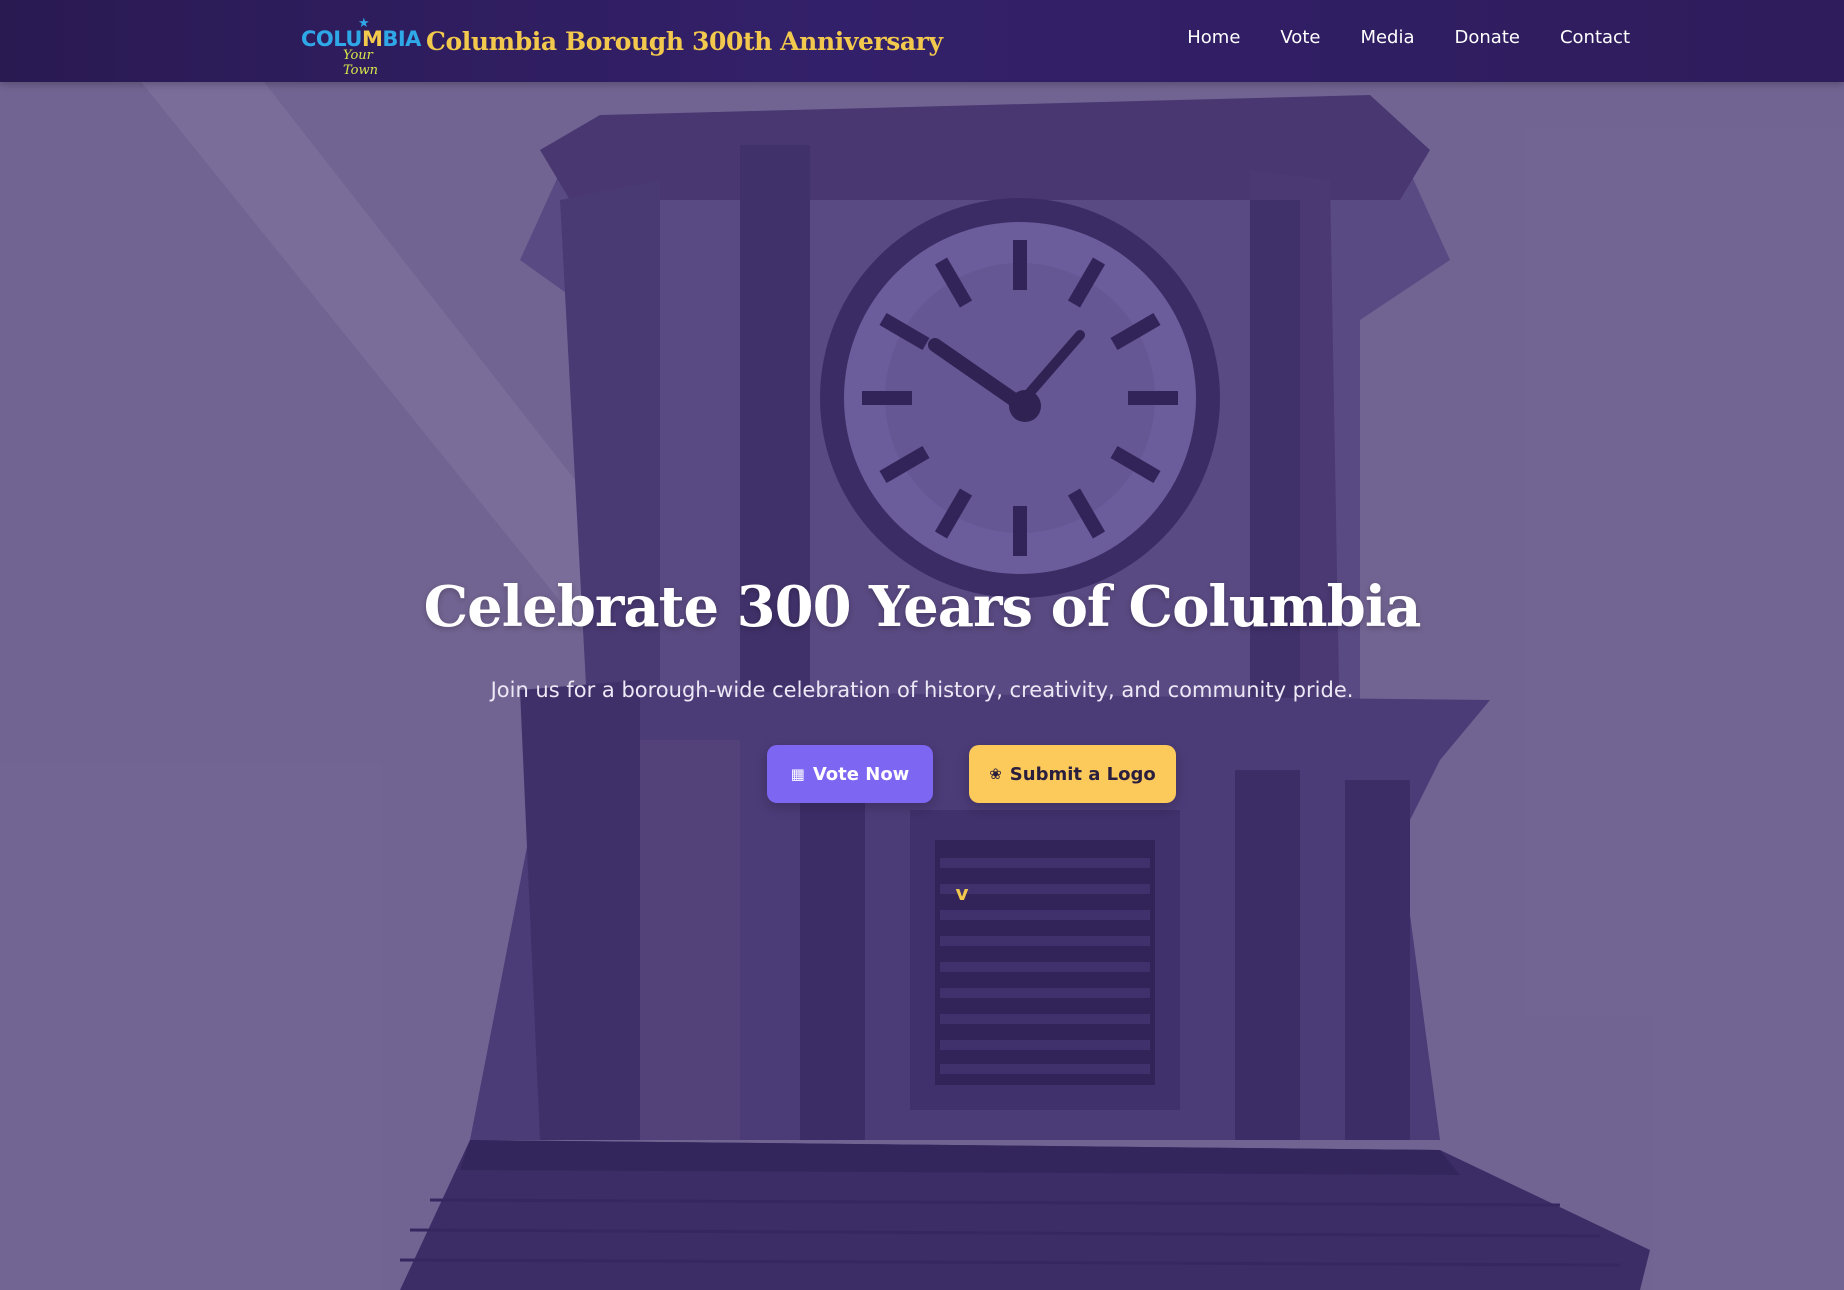 The image size is (1844, 1290). I want to click on site-title: Columbia Borough 300th Anniversary, so click(684, 41).